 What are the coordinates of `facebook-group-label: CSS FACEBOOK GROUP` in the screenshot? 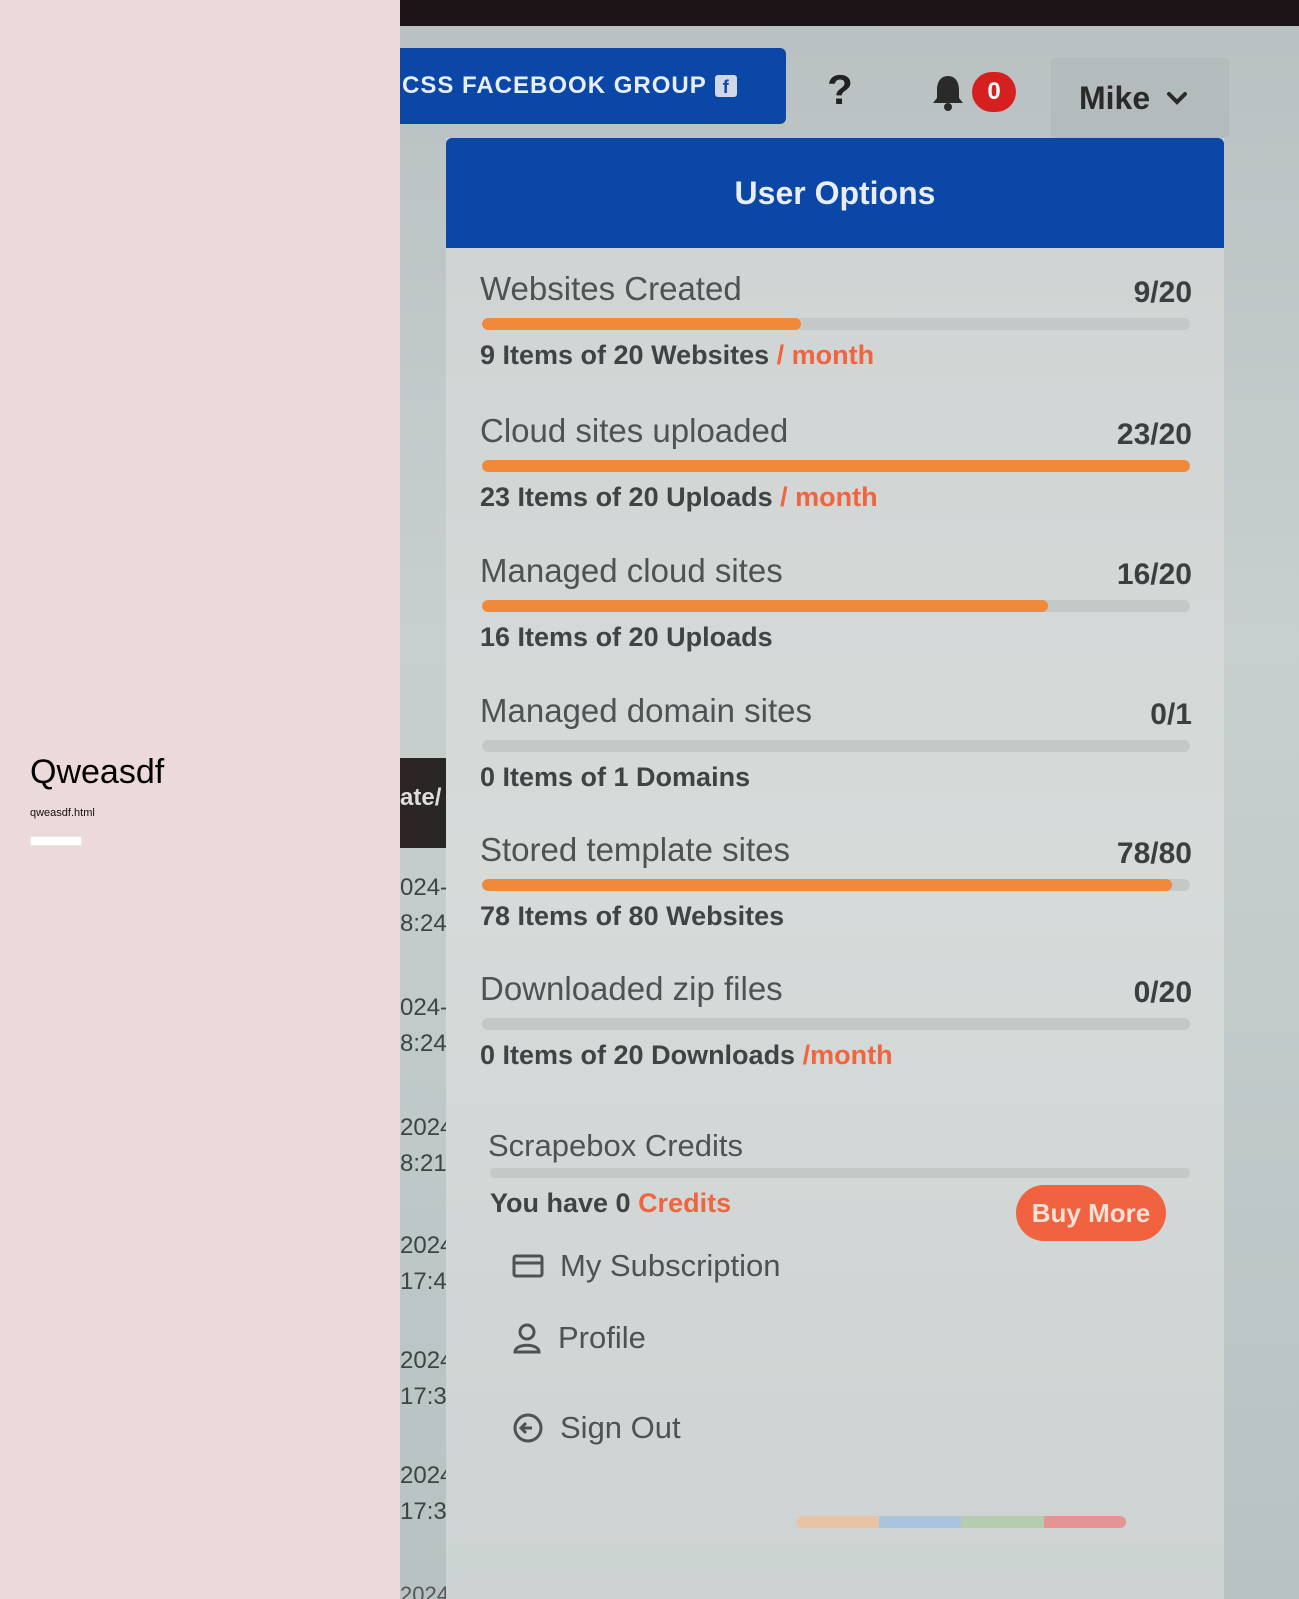 It's located at (554, 85).